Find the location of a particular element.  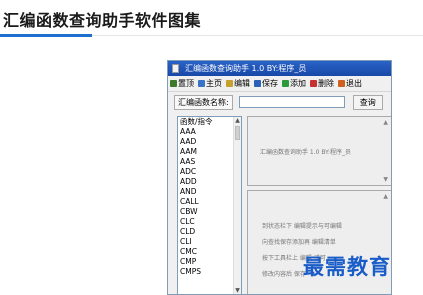

delete-icon is located at coordinates (313, 83).